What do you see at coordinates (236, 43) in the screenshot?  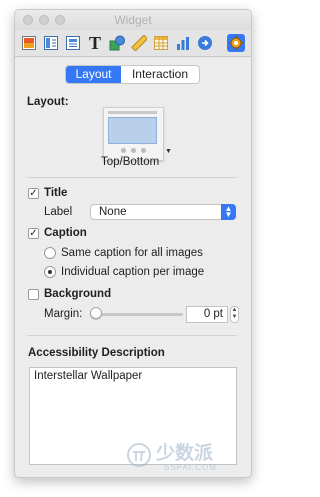 I see `gear-icon` at bounding box center [236, 43].